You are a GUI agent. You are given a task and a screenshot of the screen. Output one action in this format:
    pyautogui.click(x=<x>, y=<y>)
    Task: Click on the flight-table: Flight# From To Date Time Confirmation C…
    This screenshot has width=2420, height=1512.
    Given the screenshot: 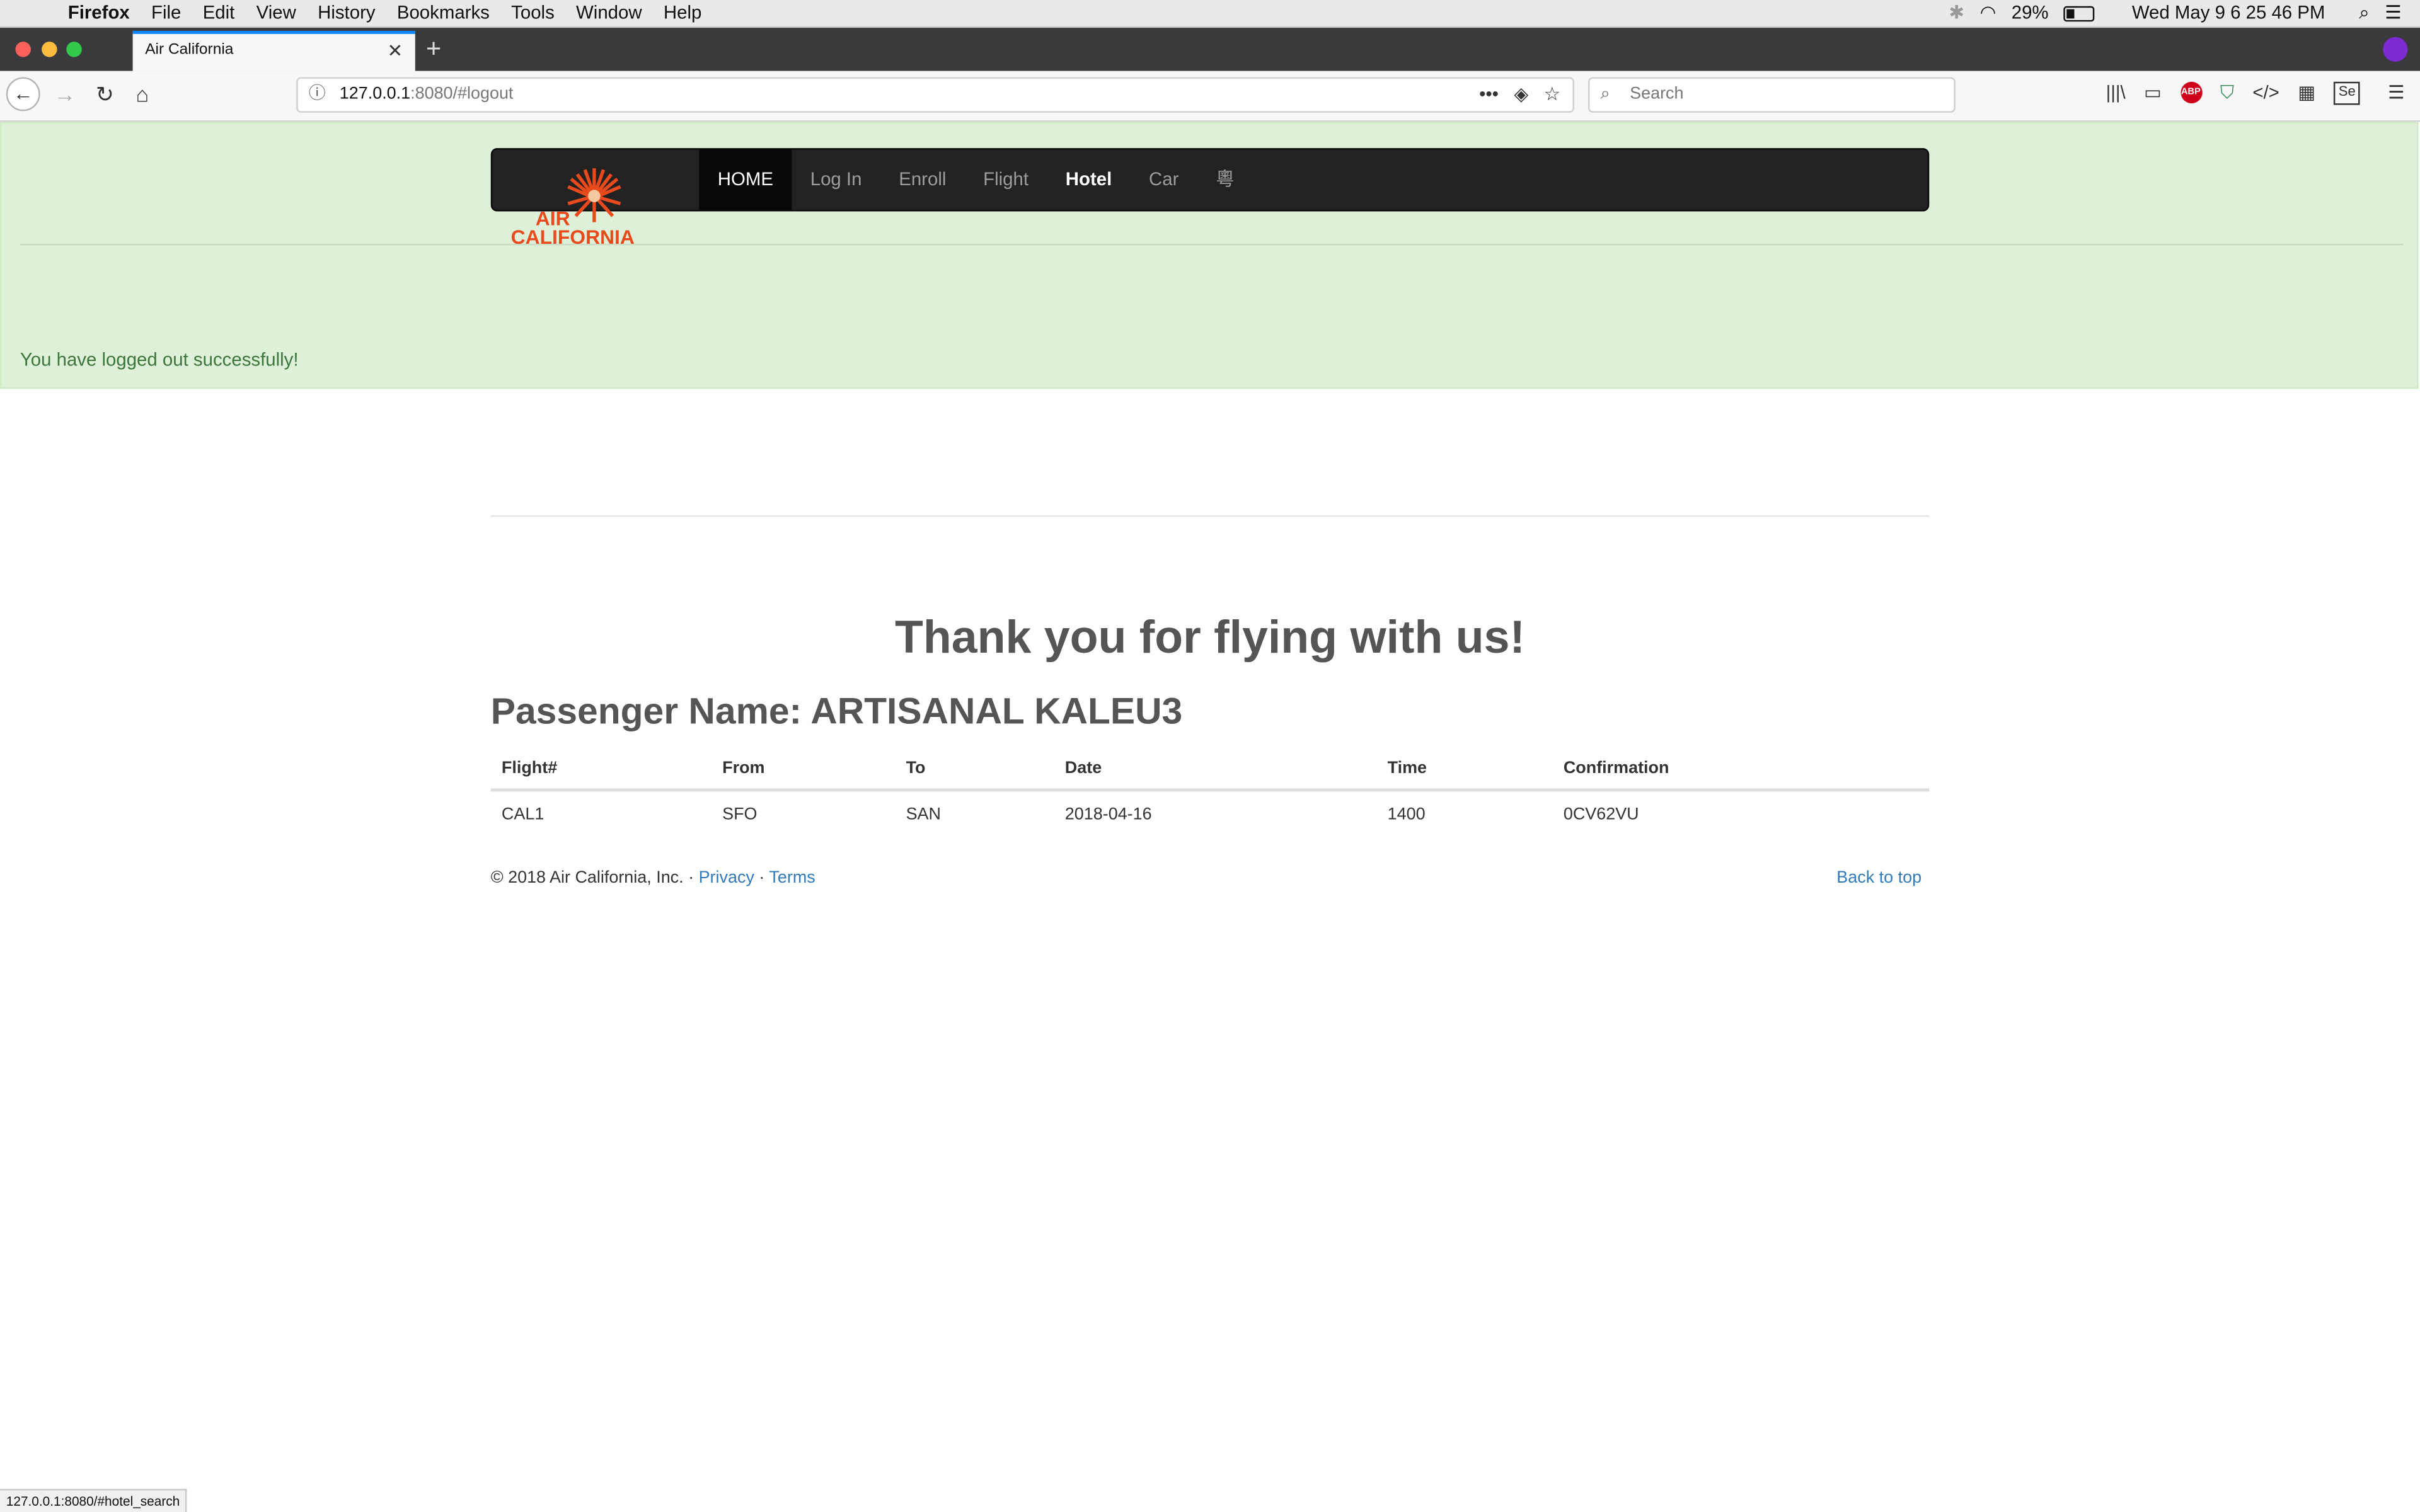 What is the action you would take?
    pyautogui.click(x=1210, y=792)
    